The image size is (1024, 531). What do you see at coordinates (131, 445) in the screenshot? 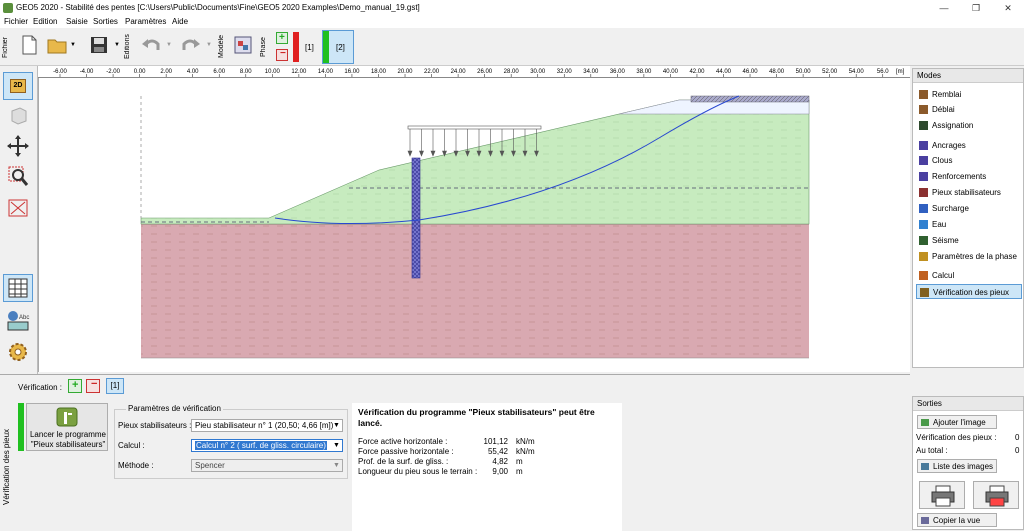
I see `calcul-label: Calcul :` at bounding box center [131, 445].